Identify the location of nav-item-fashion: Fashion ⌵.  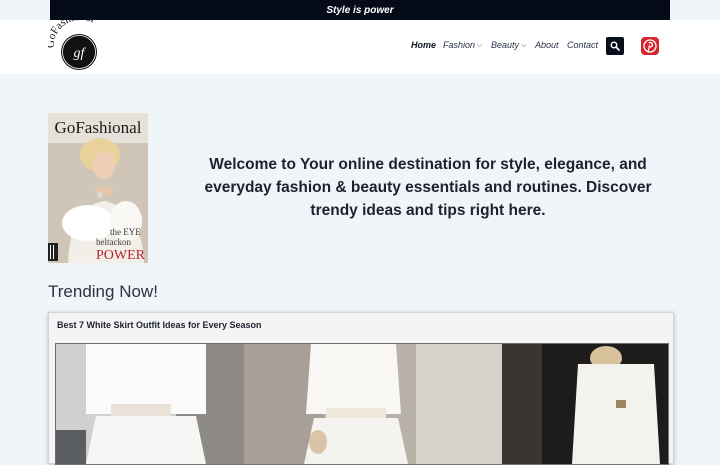
(462, 45).